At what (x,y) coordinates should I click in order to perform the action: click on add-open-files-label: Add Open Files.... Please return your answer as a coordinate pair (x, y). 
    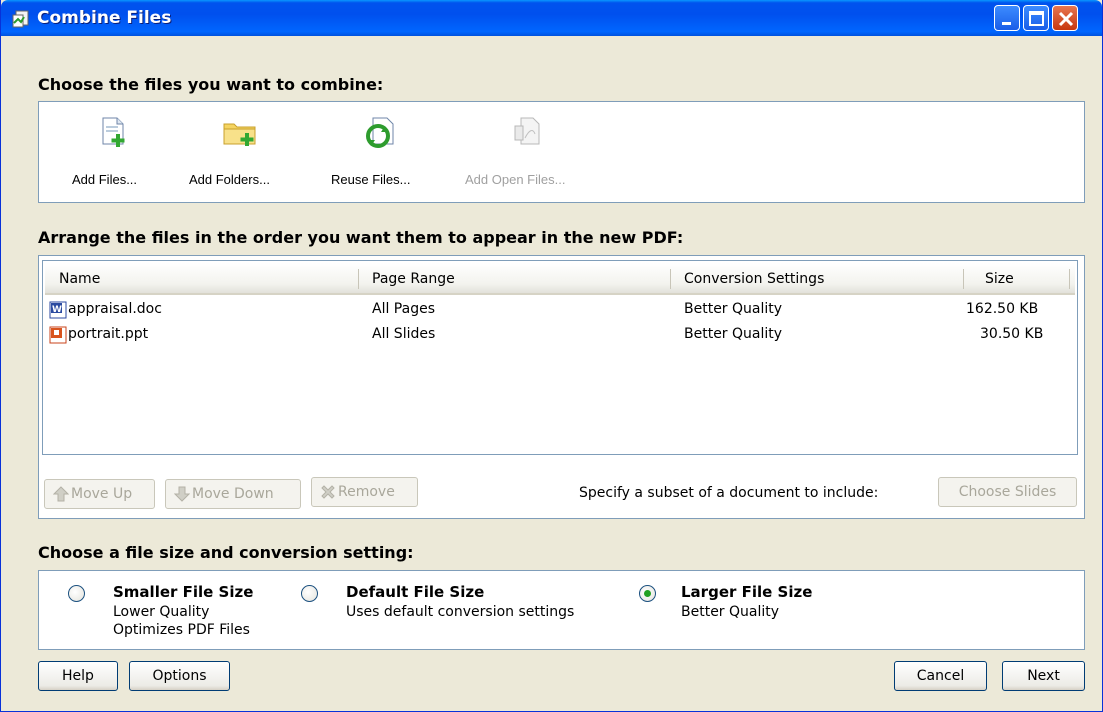
    Looking at the image, I should click on (515, 179).